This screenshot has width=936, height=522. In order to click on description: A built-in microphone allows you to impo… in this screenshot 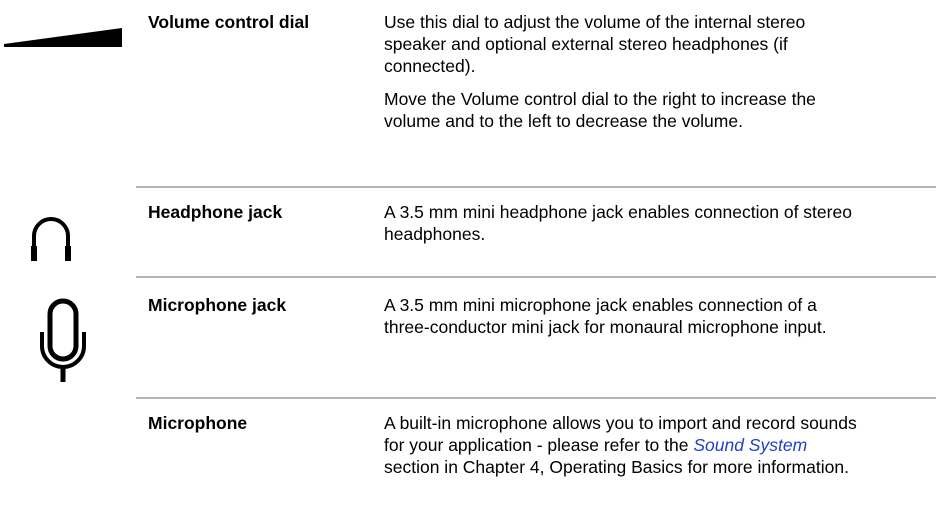, I will do `click(625, 437)`.